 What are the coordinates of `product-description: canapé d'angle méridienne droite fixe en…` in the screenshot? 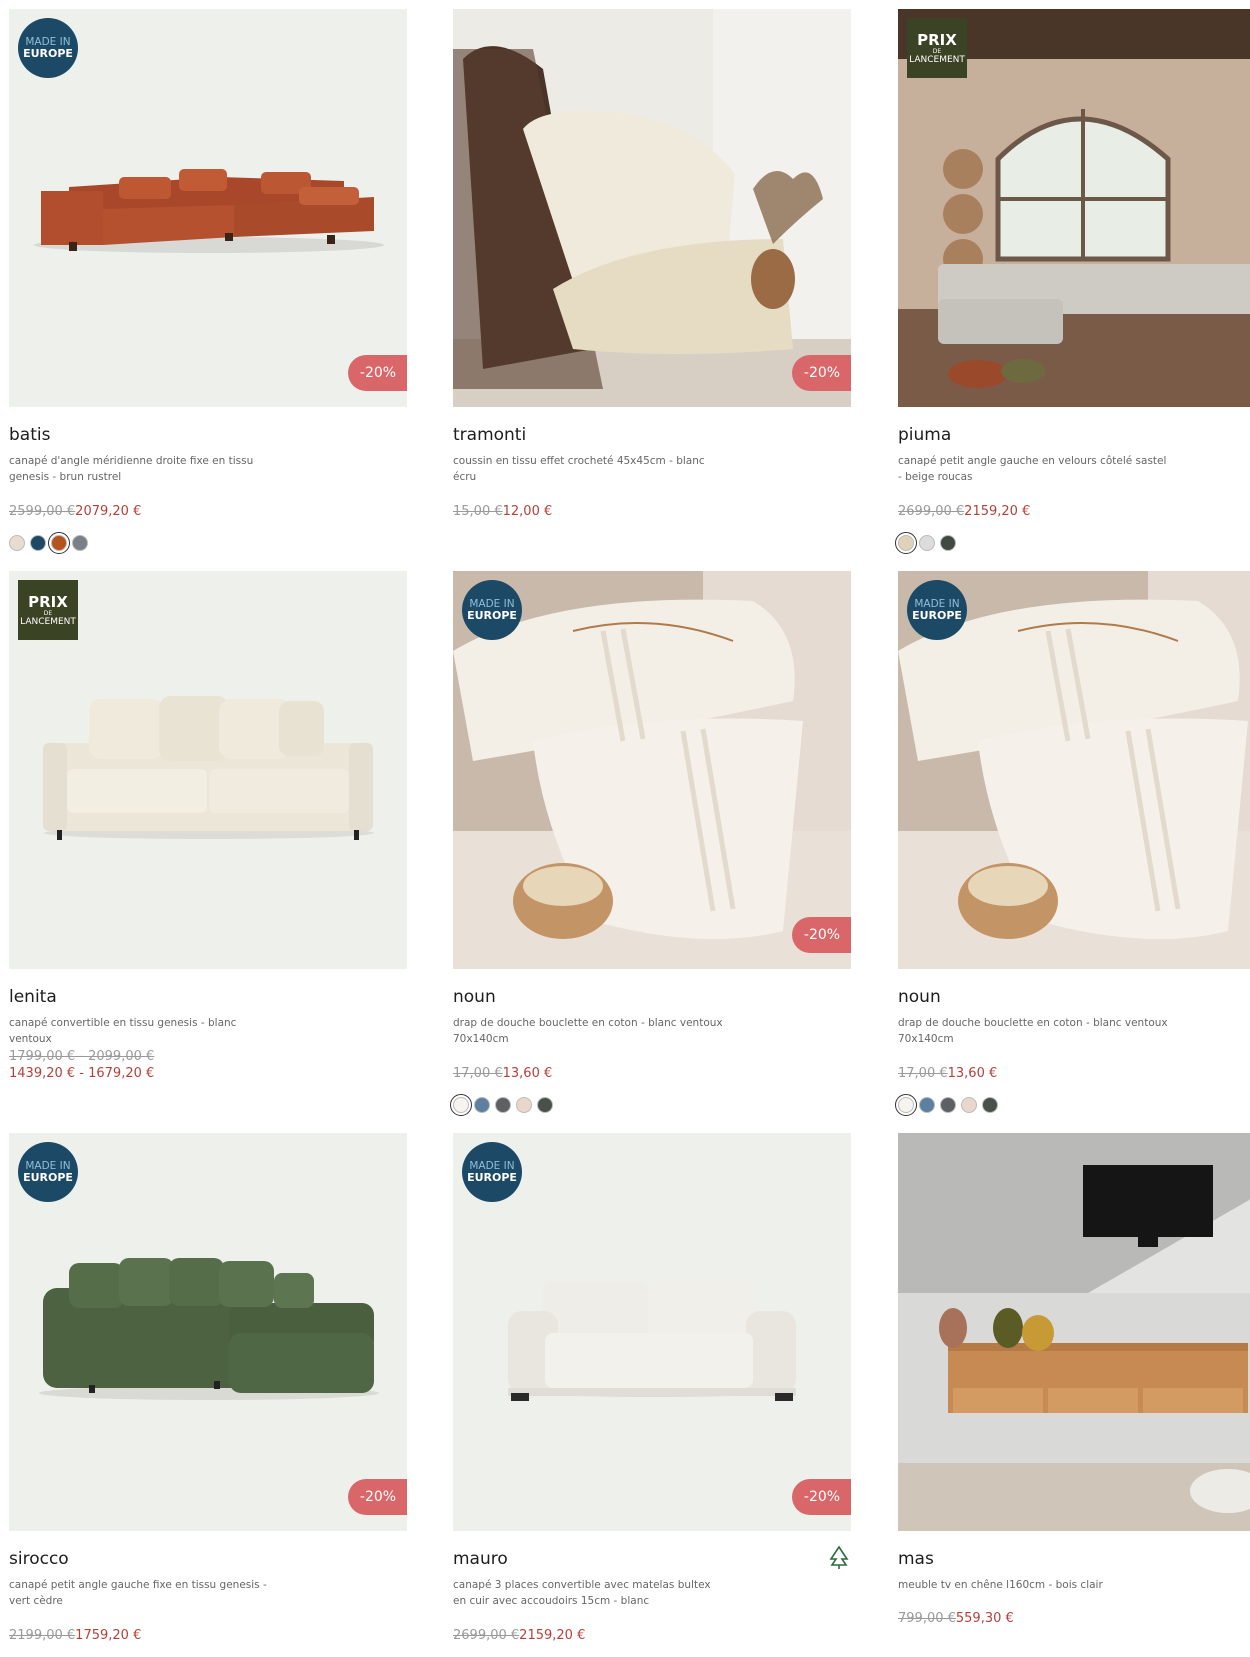 It's located at (131, 469).